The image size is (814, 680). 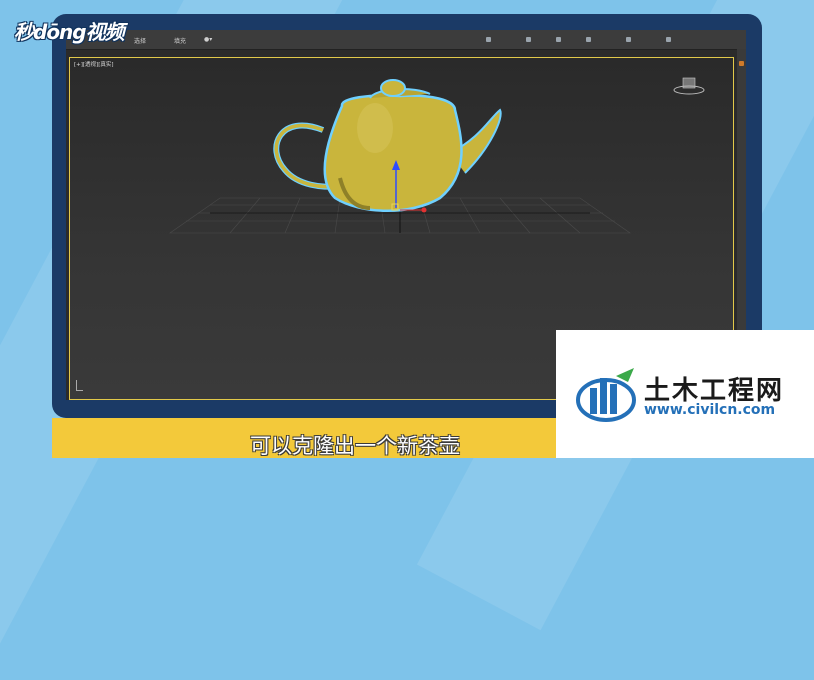 What do you see at coordinates (685, 394) in the screenshot?
I see `watermark-panel: 土木工程网 www.civilcn.com` at bounding box center [685, 394].